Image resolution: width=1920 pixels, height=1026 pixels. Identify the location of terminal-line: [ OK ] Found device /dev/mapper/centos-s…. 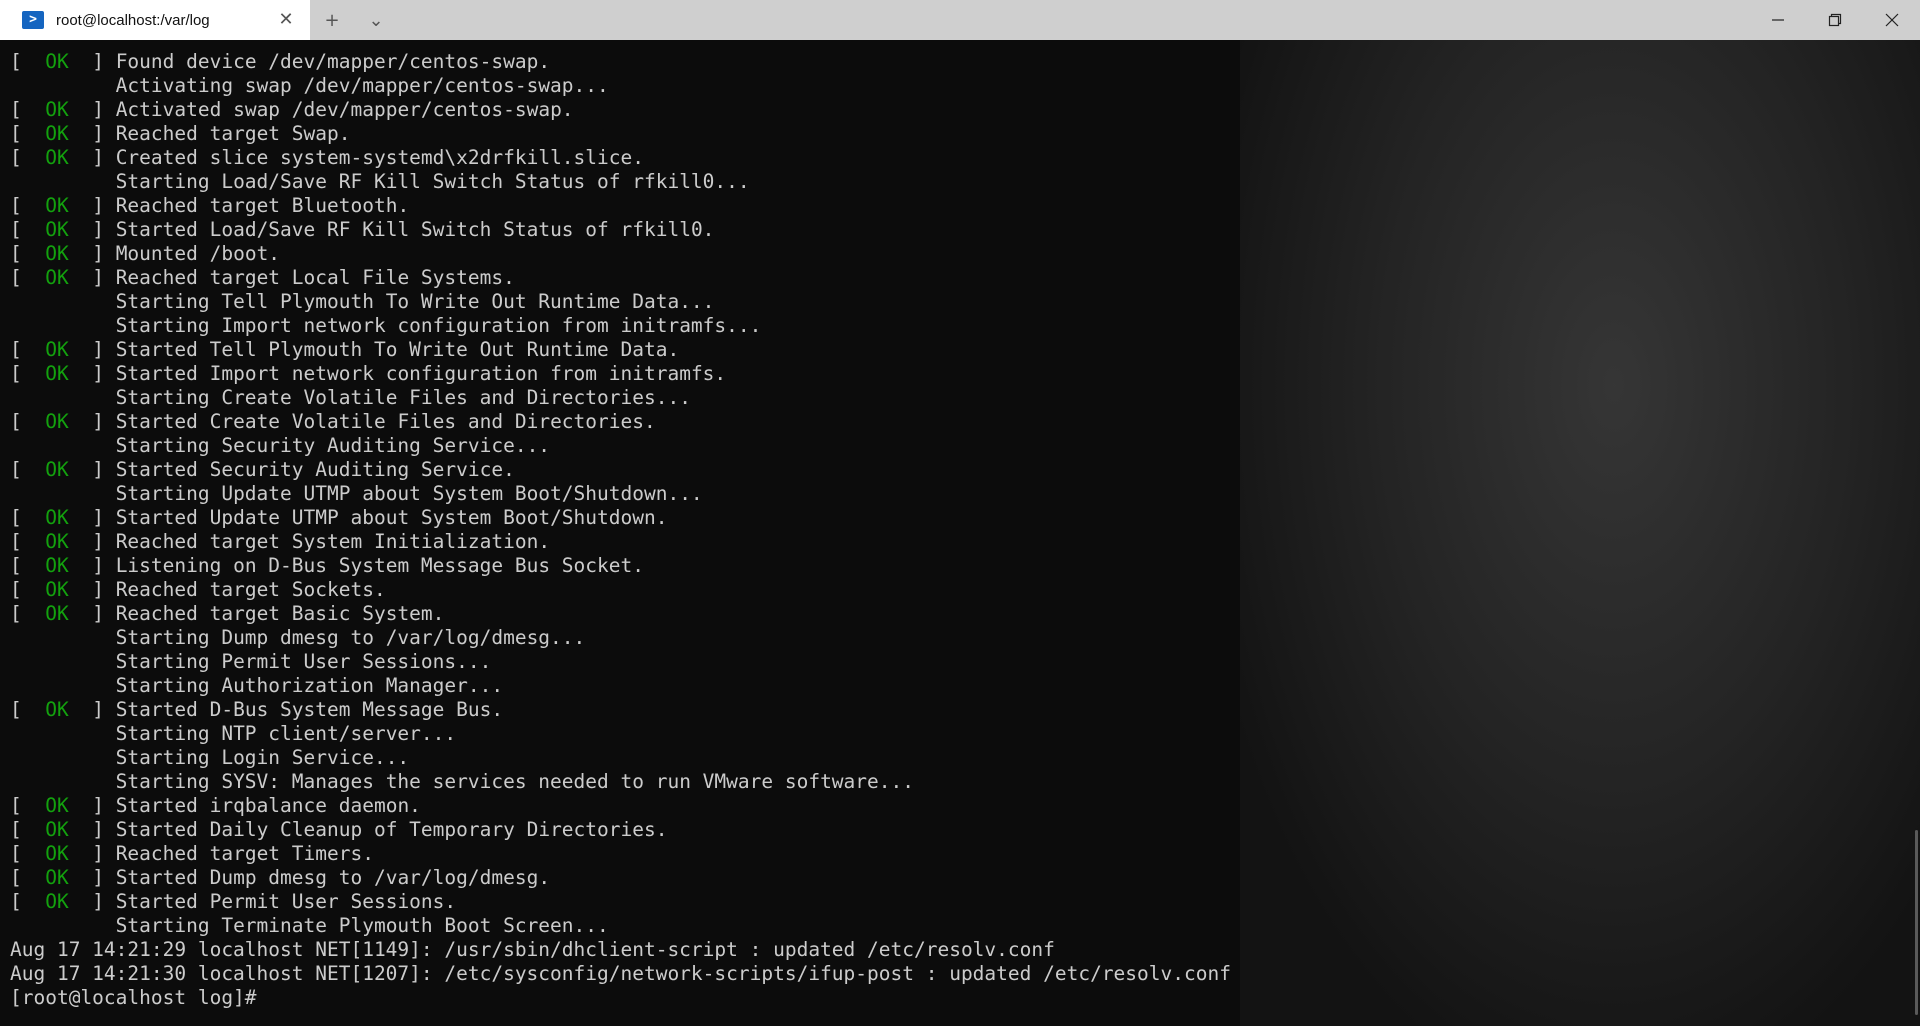
(280, 61).